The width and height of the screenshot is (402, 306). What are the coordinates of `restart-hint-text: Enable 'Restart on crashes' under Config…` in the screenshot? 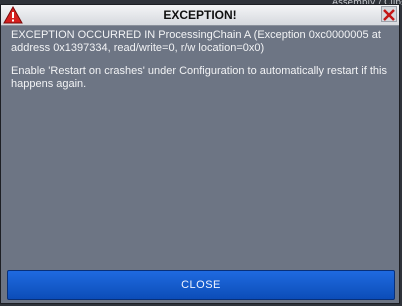 It's located at (199, 77).